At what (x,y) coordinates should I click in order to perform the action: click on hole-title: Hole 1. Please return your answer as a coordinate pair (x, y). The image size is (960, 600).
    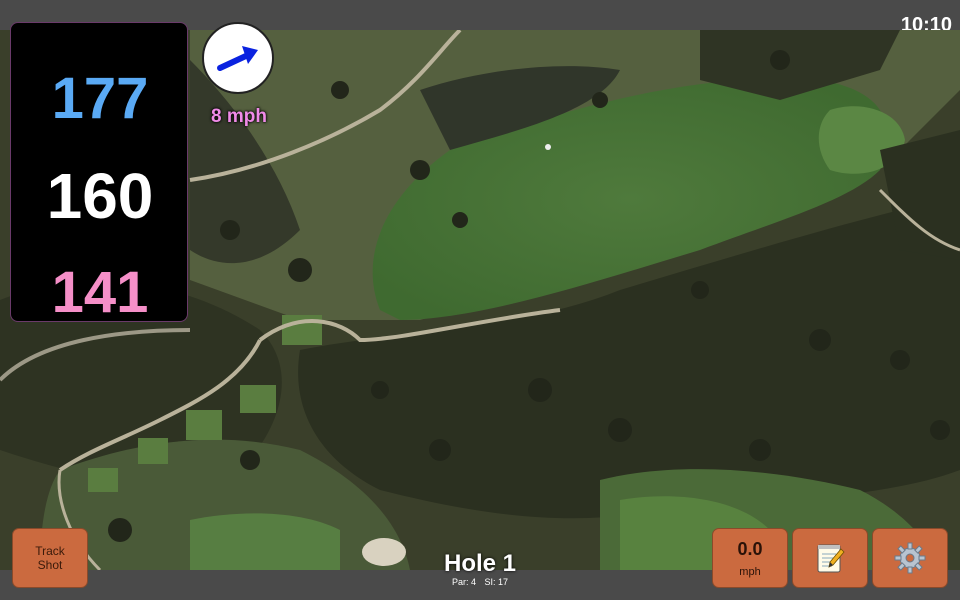
    Looking at the image, I should click on (480, 563).